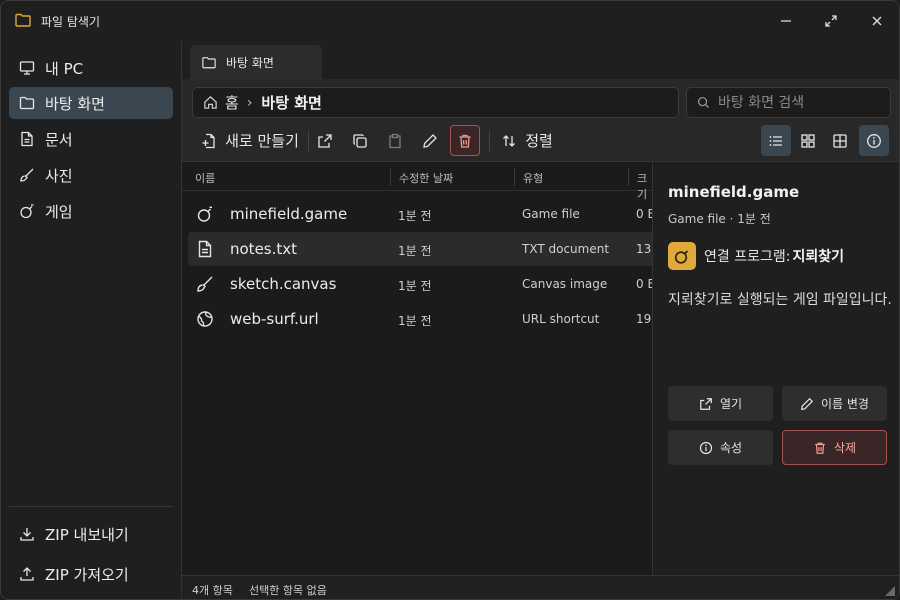 This screenshot has width=900, height=600. Describe the element at coordinates (87, 574) in the screenshot. I see `import-zip-label: ZIP 가져오기` at that location.